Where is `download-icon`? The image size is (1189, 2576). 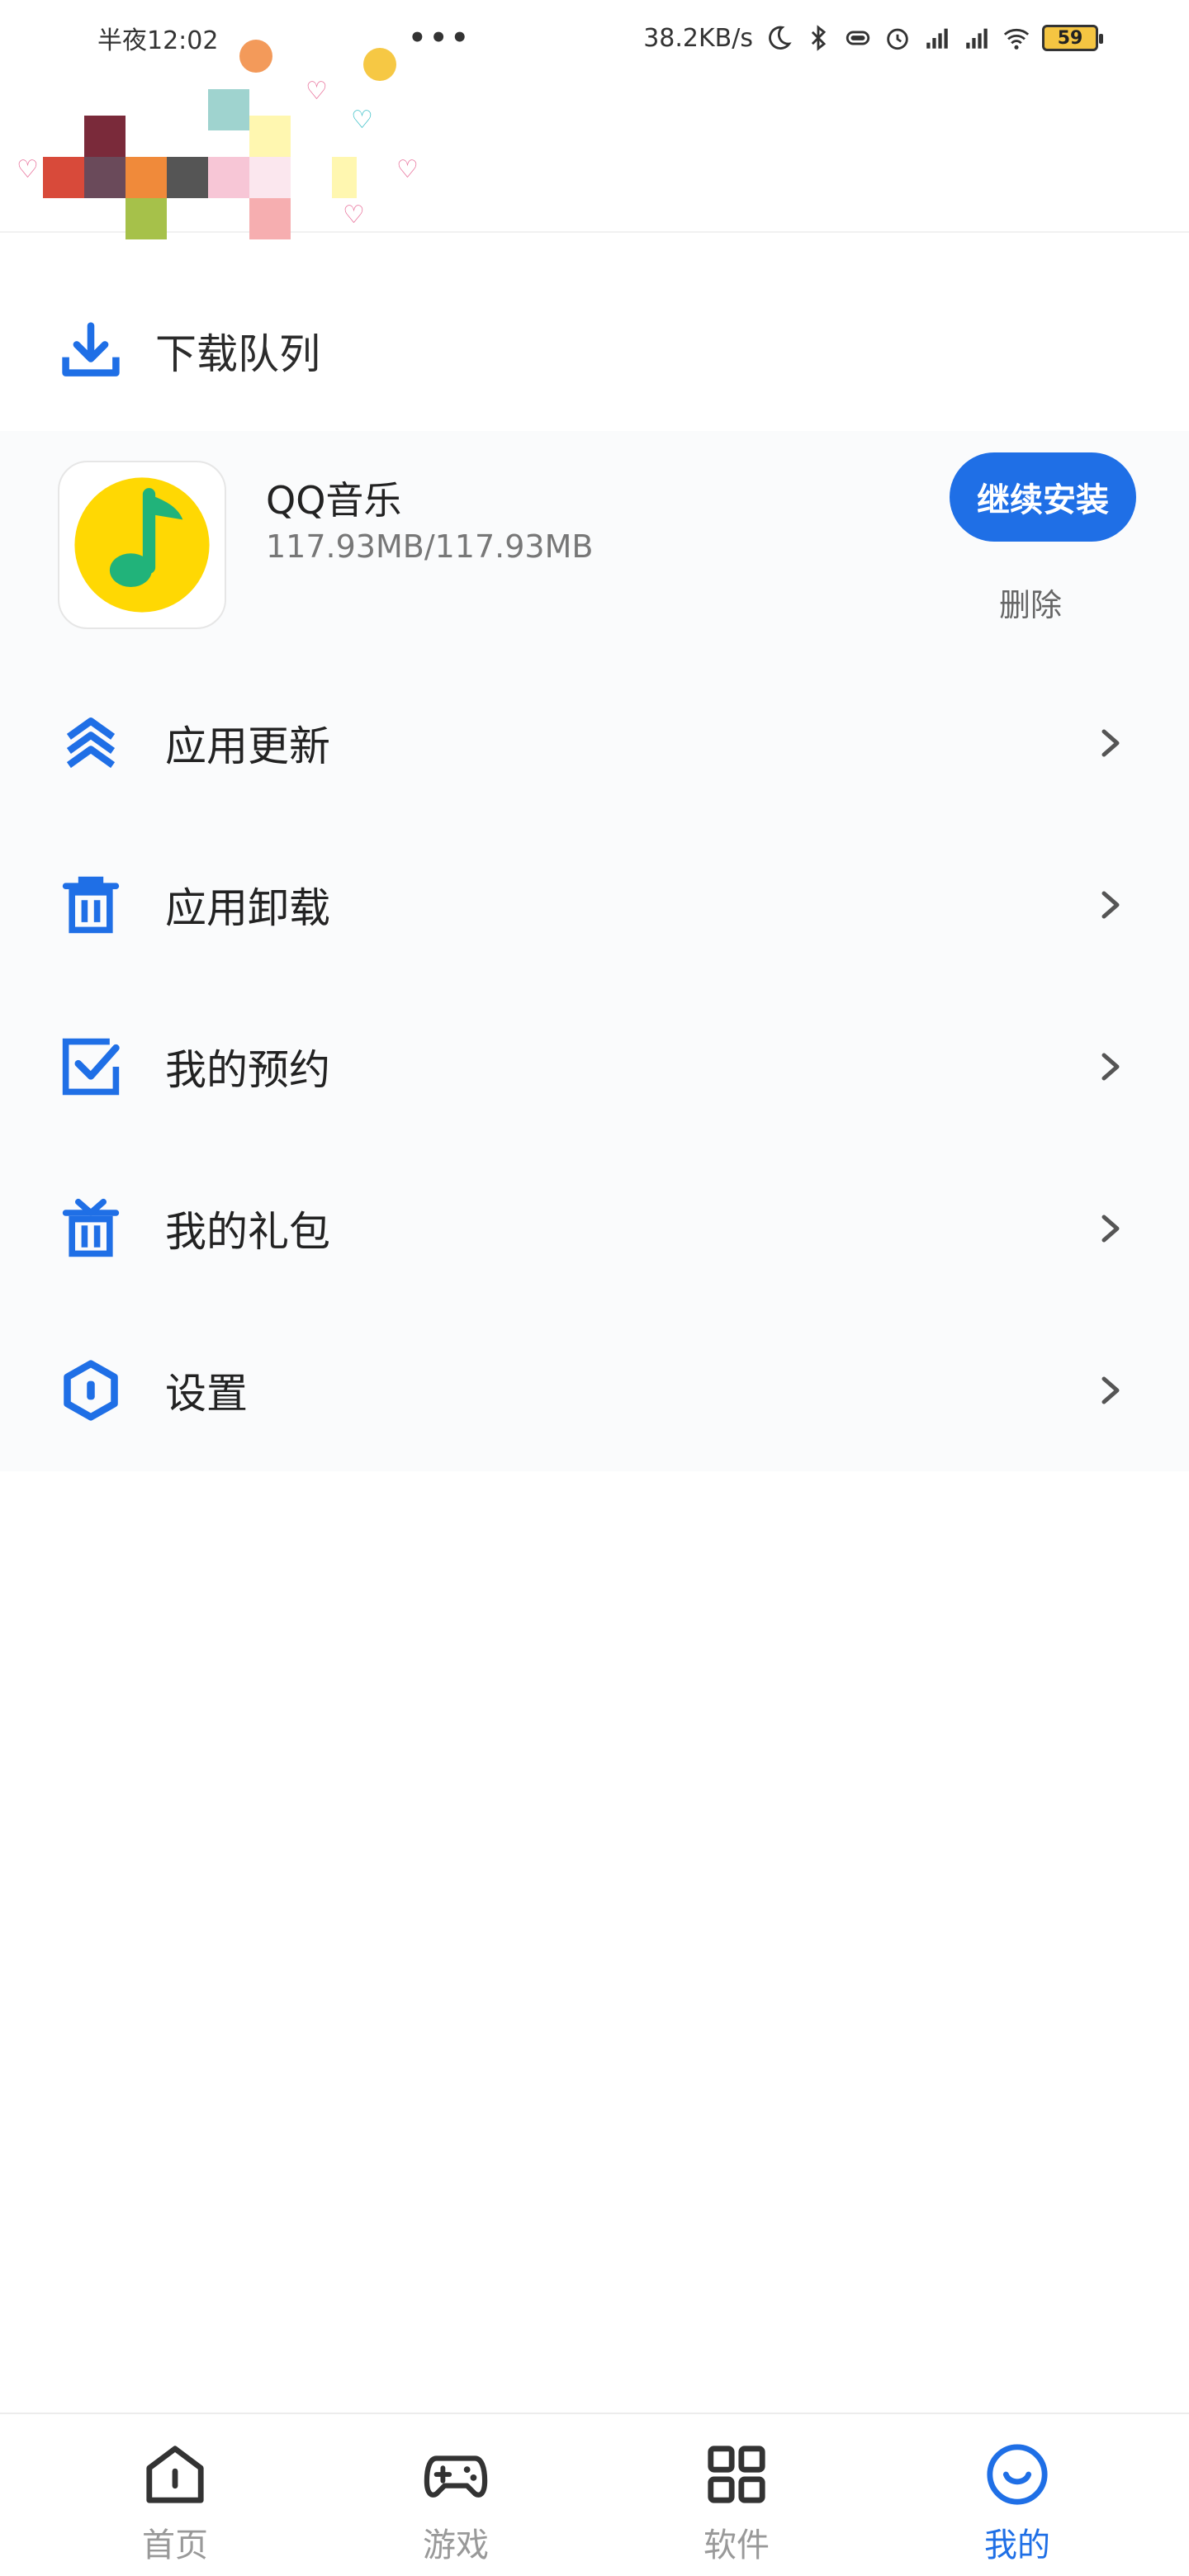 download-icon is located at coordinates (91, 349).